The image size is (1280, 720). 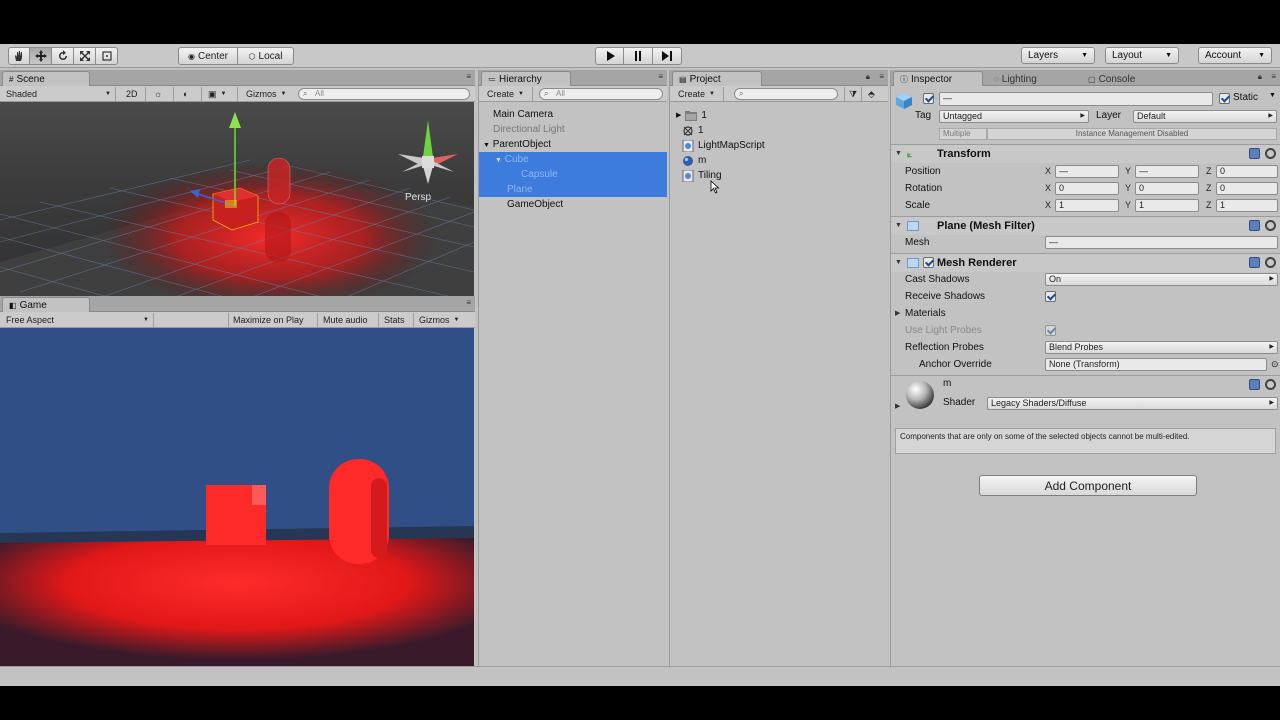 What do you see at coordinates (667, 56) in the screenshot?
I see `step-button` at bounding box center [667, 56].